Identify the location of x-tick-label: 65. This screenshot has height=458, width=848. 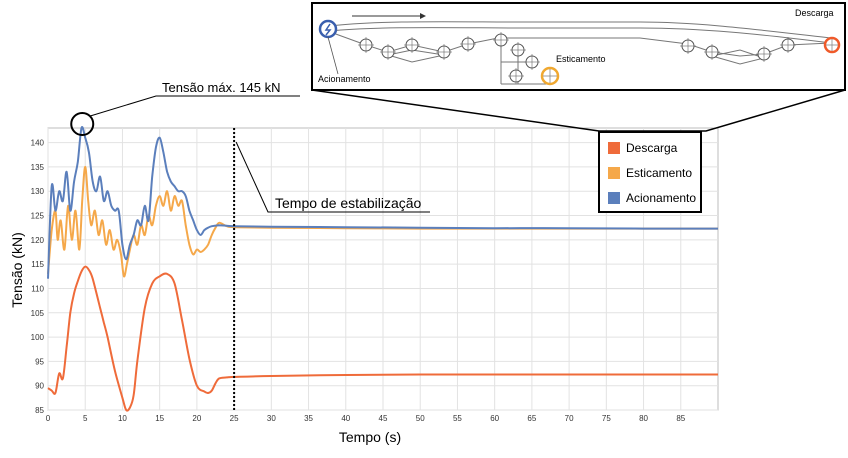
(531, 418).